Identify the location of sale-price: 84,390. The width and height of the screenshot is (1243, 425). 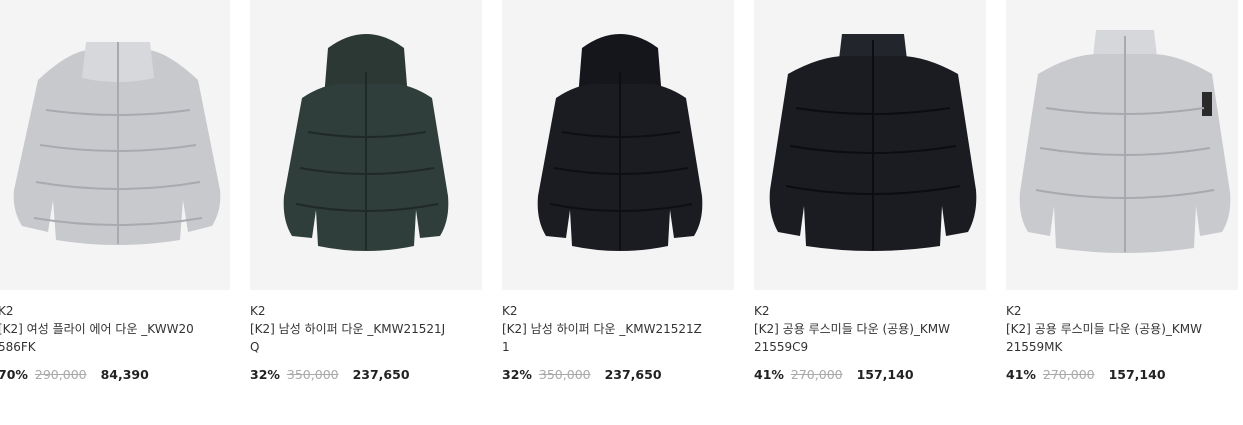
(124, 374).